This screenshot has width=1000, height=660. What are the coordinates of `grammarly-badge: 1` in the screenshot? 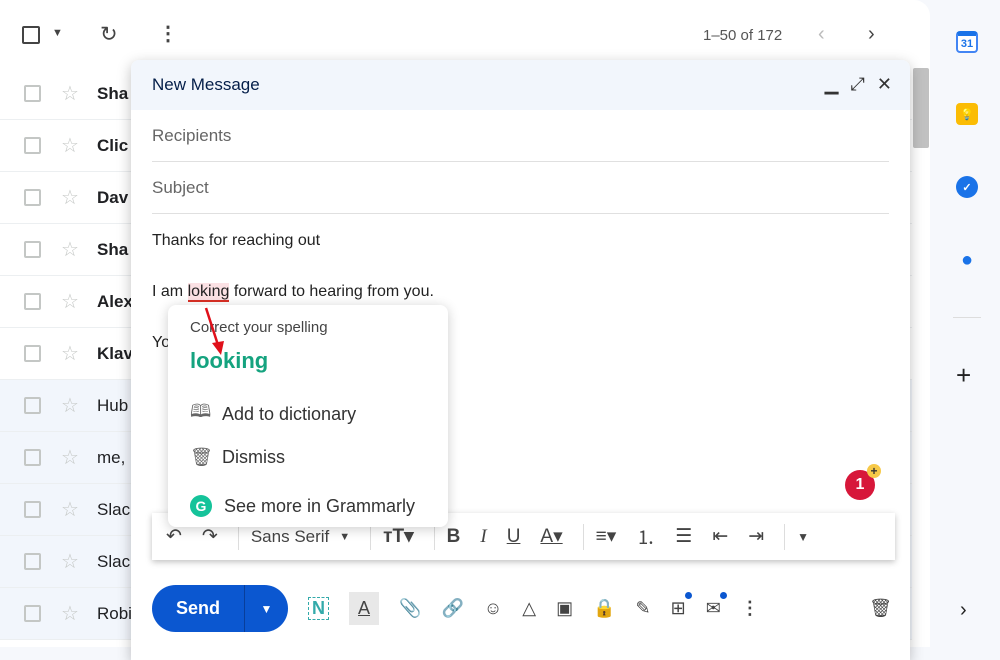 It's located at (863, 482).